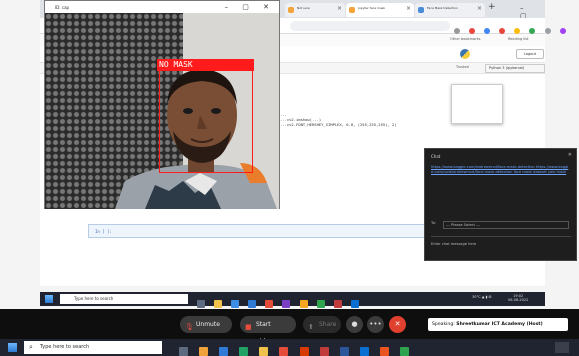 This screenshot has width=579, height=356. What do you see at coordinates (372, 8) in the screenshot?
I see `tab-label: Jupyter face mask` at bounding box center [372, 8].